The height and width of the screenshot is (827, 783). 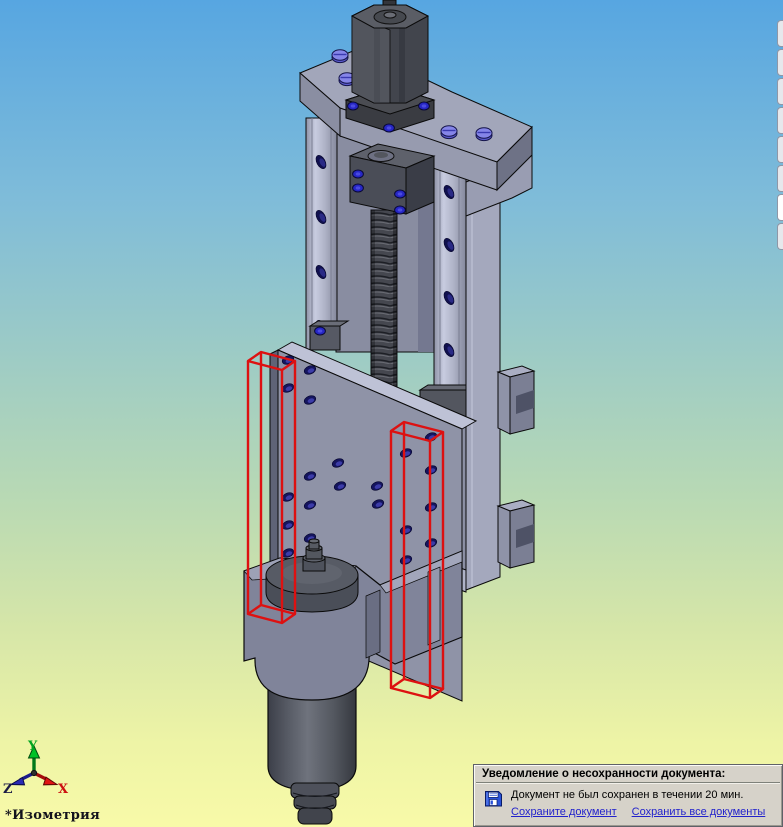 I want to click on ball-screw, so click(x=384, y=301).